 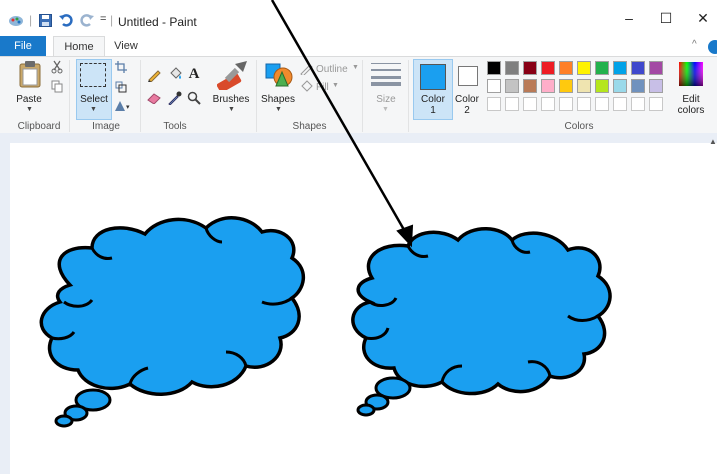 What do you see at coordinates (103, 19) in the screenshot?
I see `quick-access-dropdown: =` at bounding box center [103, 19].